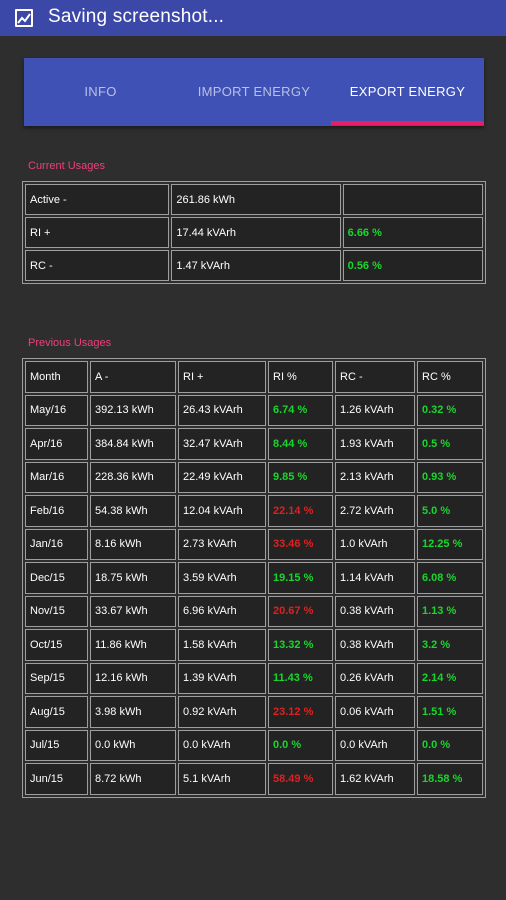 The height and width of the screenshot is (900, 506). What do you see at coordinates (375, 678) in the screenshot?
I see `rc-value-cell: 0.26 kVArh` at bounding box center [375, 678].